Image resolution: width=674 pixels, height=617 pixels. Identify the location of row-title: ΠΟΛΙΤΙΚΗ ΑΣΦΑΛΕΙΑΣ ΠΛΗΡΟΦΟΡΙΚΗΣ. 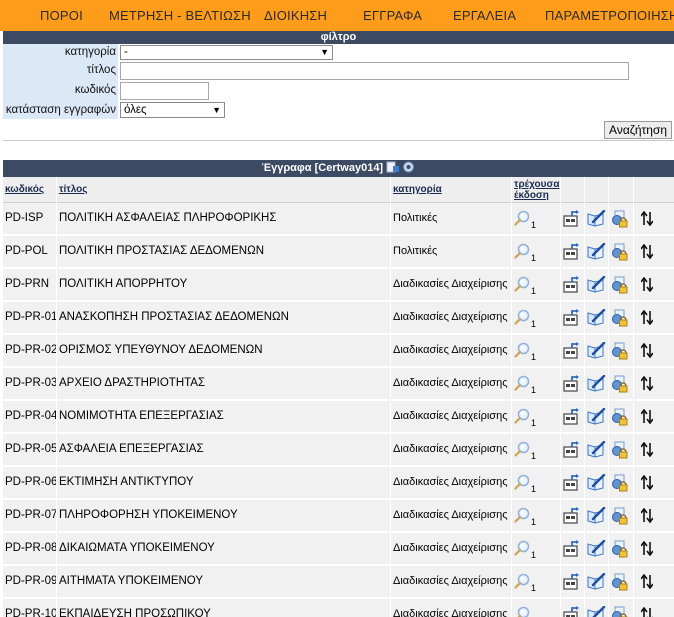
(167, 218).